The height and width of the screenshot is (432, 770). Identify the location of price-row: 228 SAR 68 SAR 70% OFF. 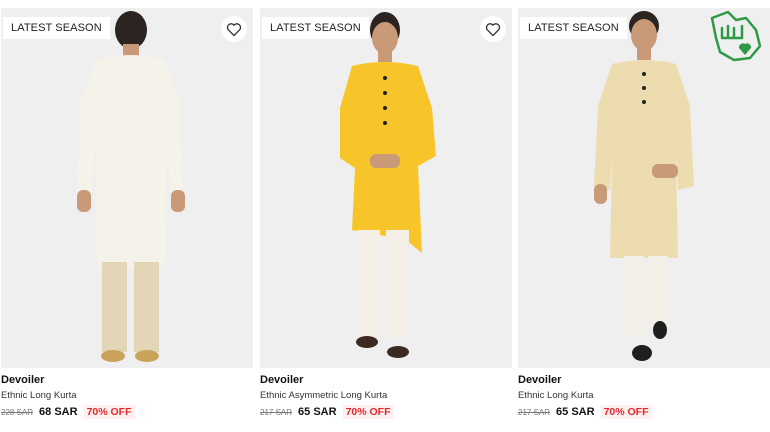
(68, 412).